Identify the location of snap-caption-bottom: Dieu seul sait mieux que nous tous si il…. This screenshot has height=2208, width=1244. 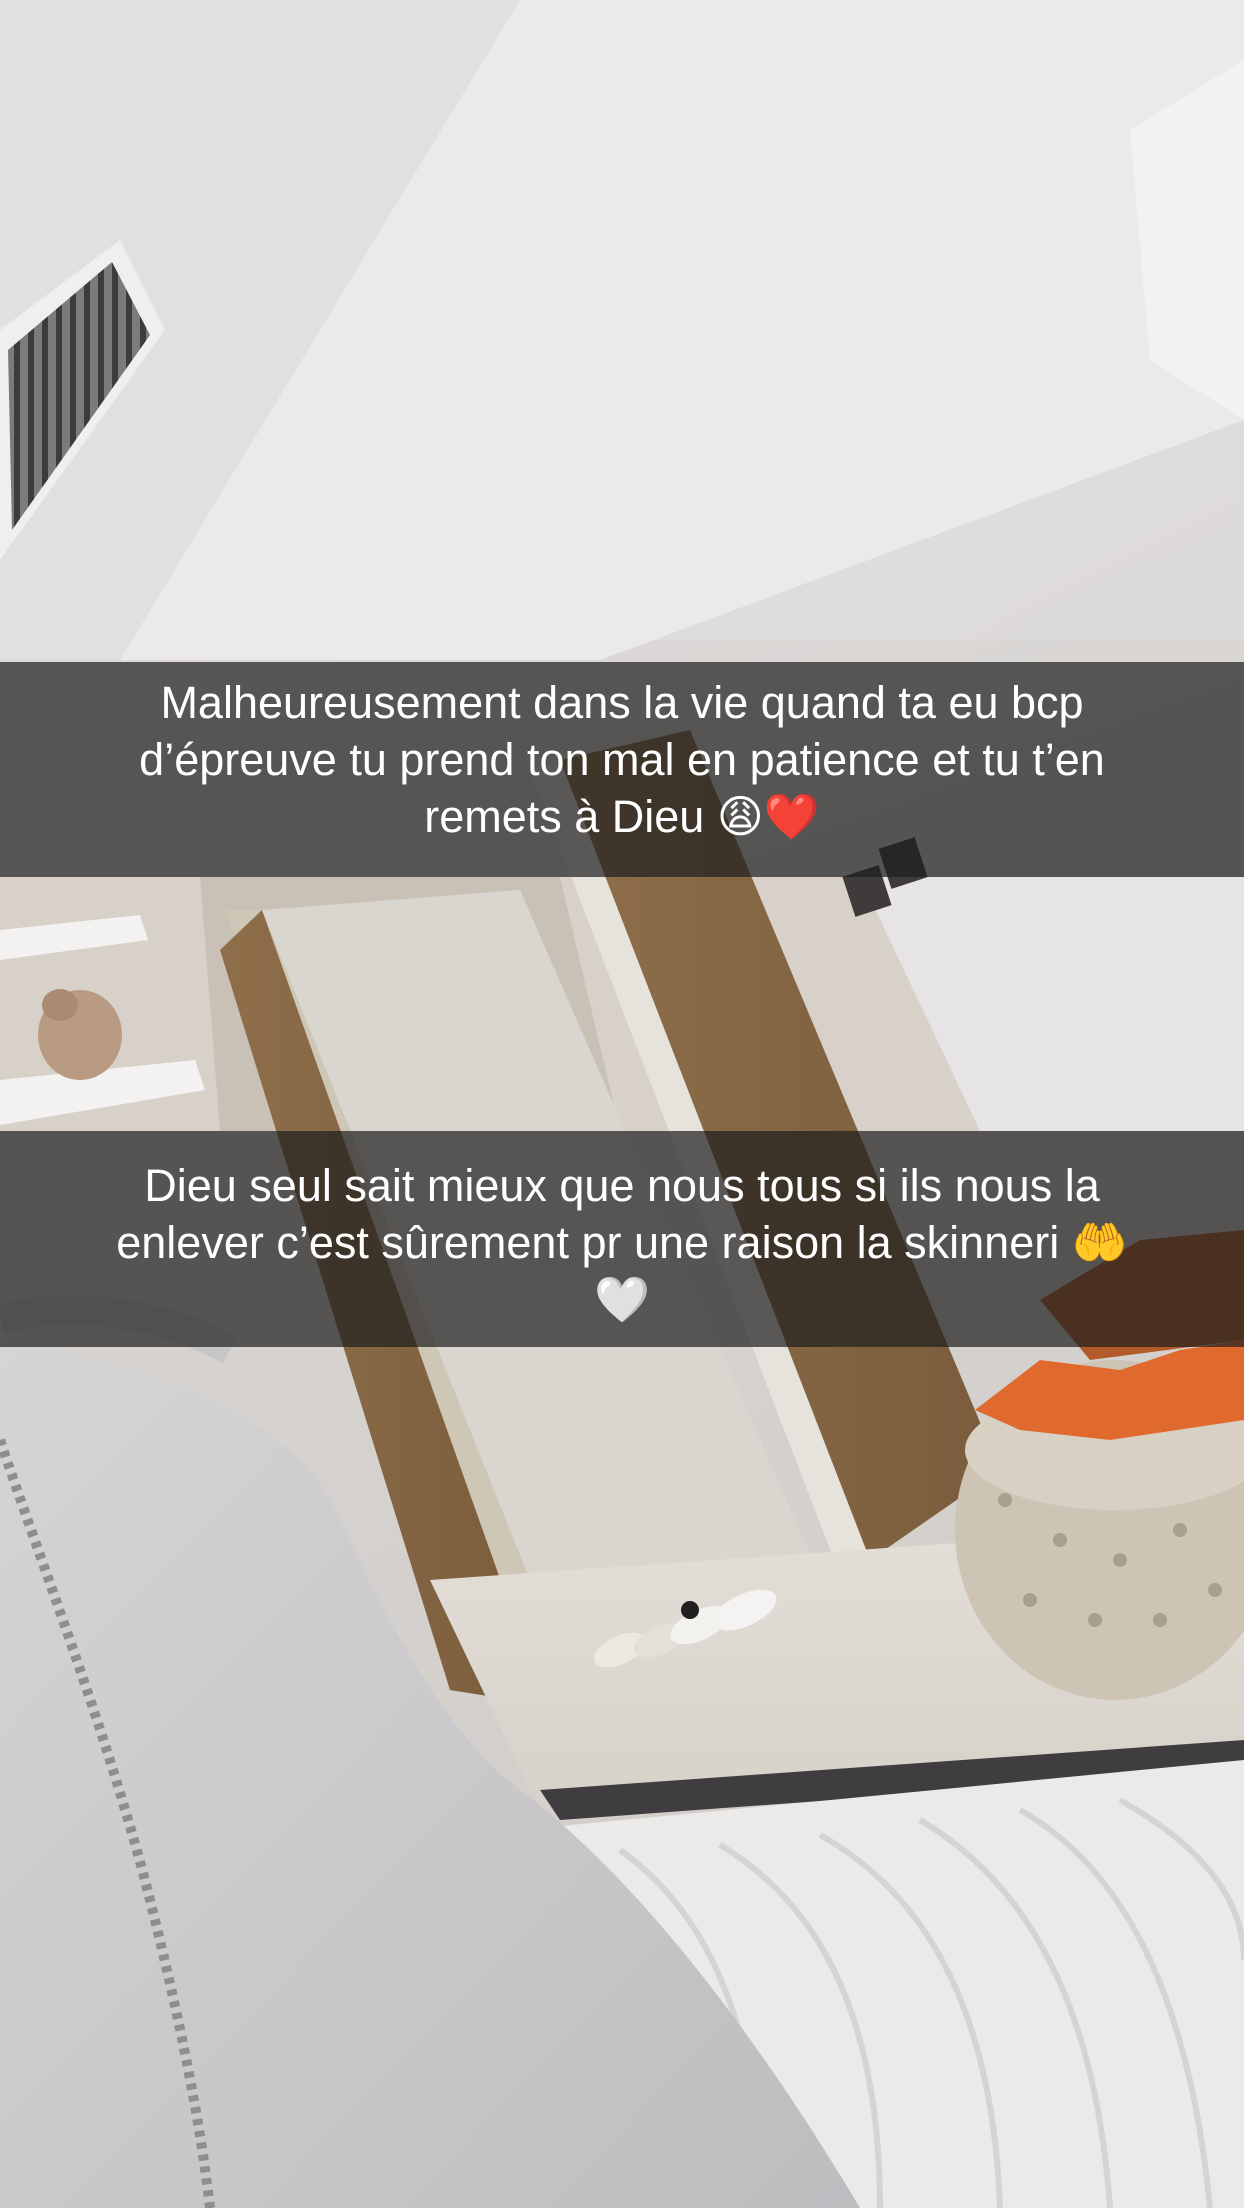
(622, 1239).